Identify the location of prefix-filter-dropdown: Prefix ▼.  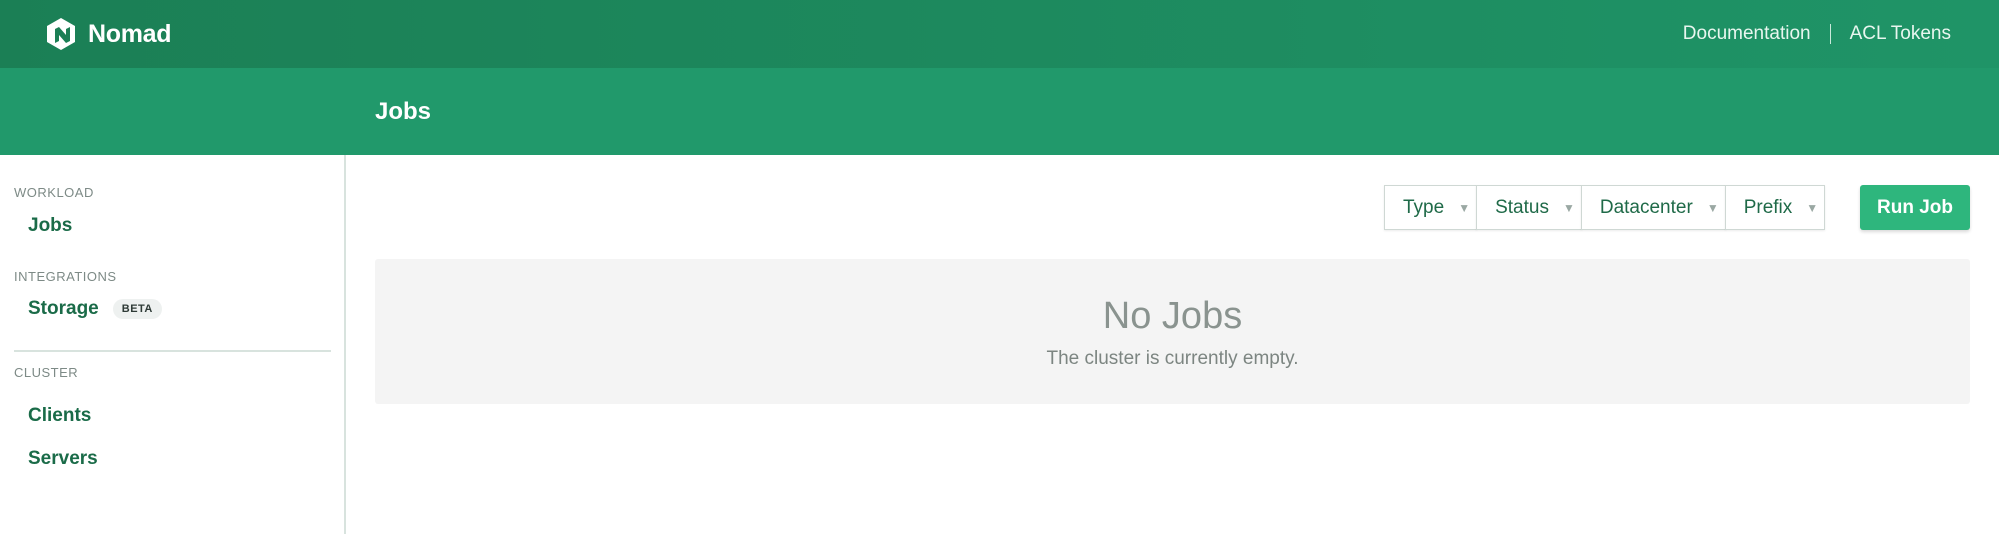
(1775, 207).